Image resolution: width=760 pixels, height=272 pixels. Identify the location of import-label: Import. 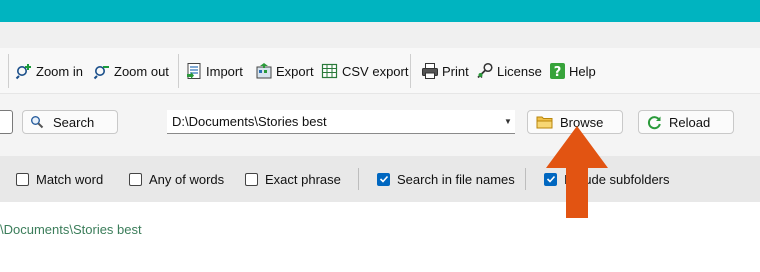
(224, 71).